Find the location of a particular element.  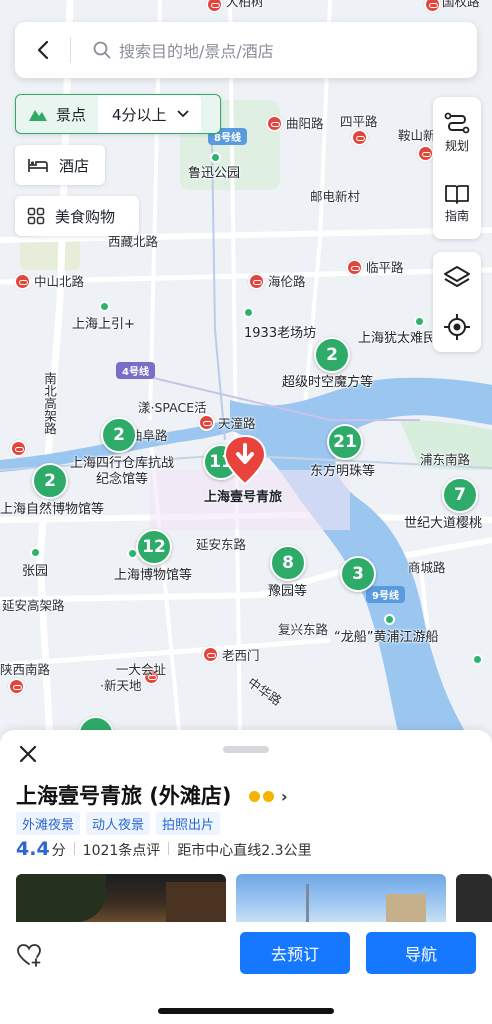

map-tools-panel: 规划 指南 is located at coordinates (457, 168).